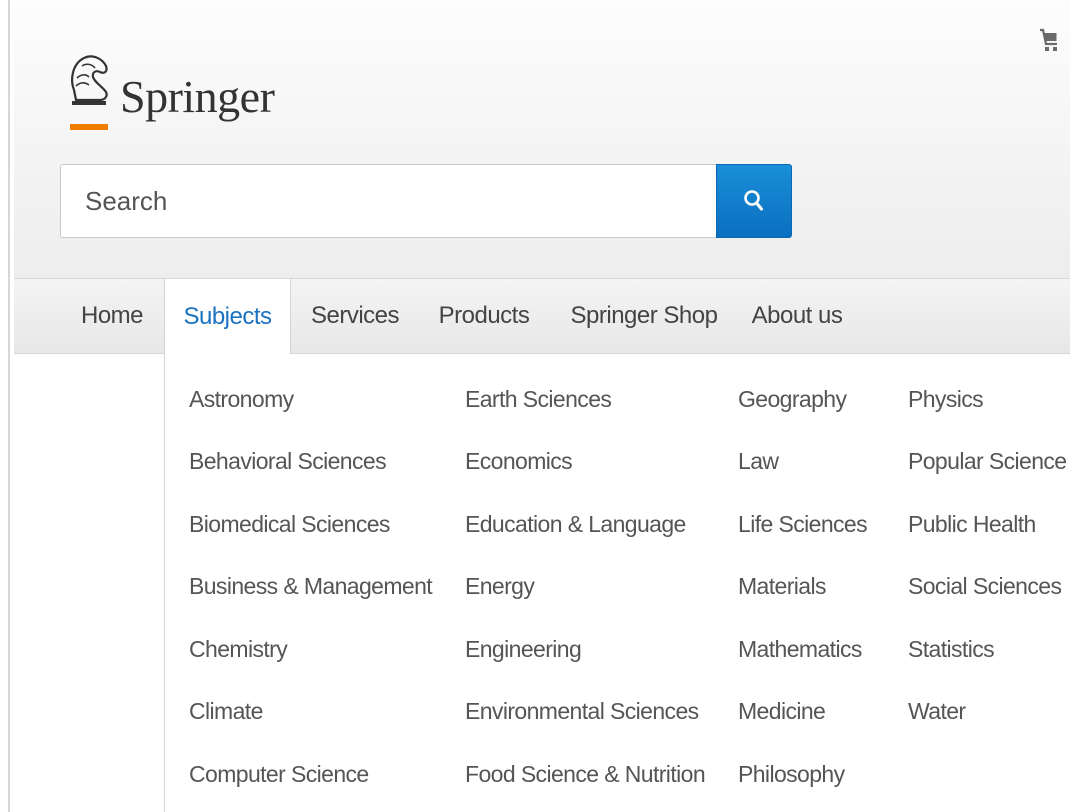 This screenshot has width=1070, height=812. What do you see at coordinates (310, 649) in the screenshot?
I see `subject-link-chemistry: Chemistry` at bounding box center [310, 649].